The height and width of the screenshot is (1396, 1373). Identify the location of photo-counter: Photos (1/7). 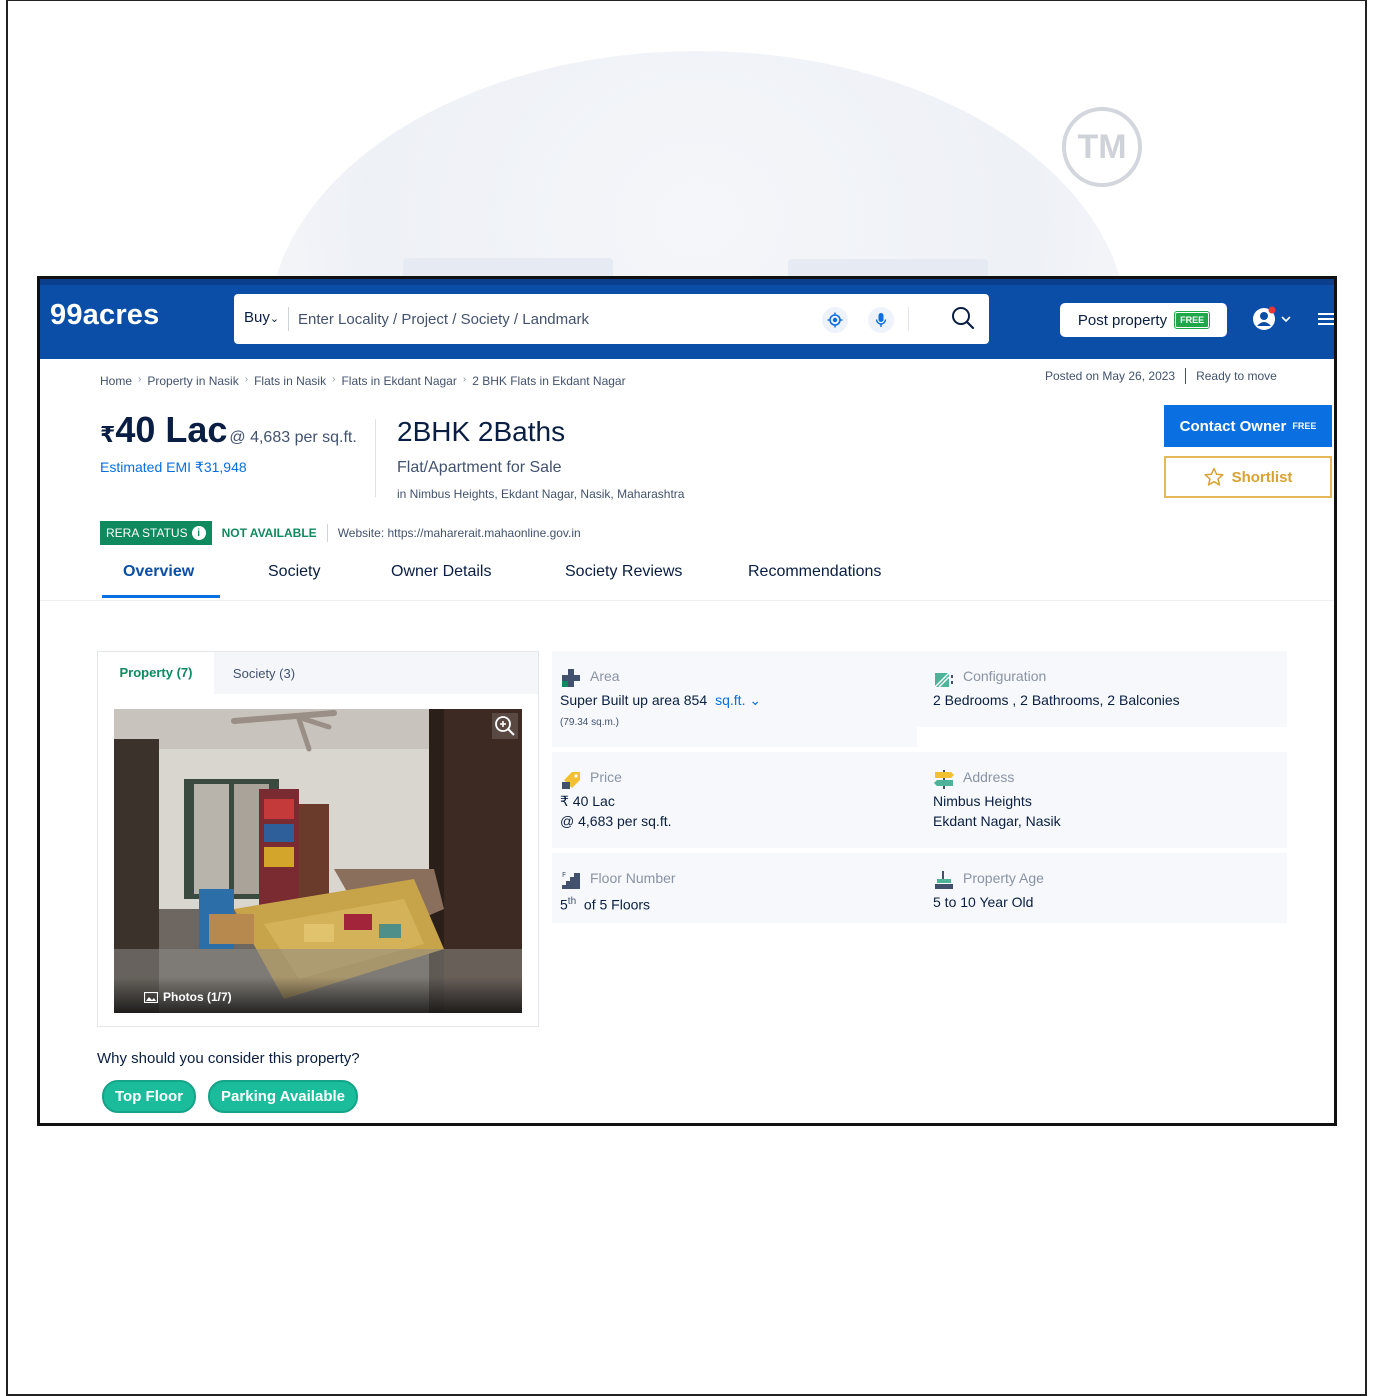
(188, 997).